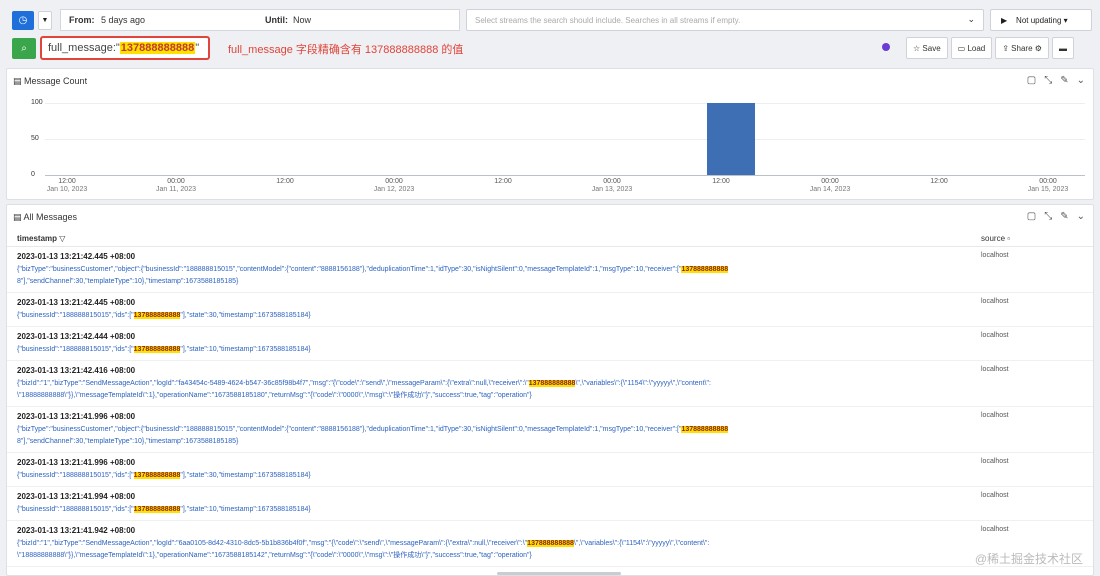  What do you see at coordinates (931, 48) in the screenshot?
I see `save-label: Save` at bounding box center [931, 48].